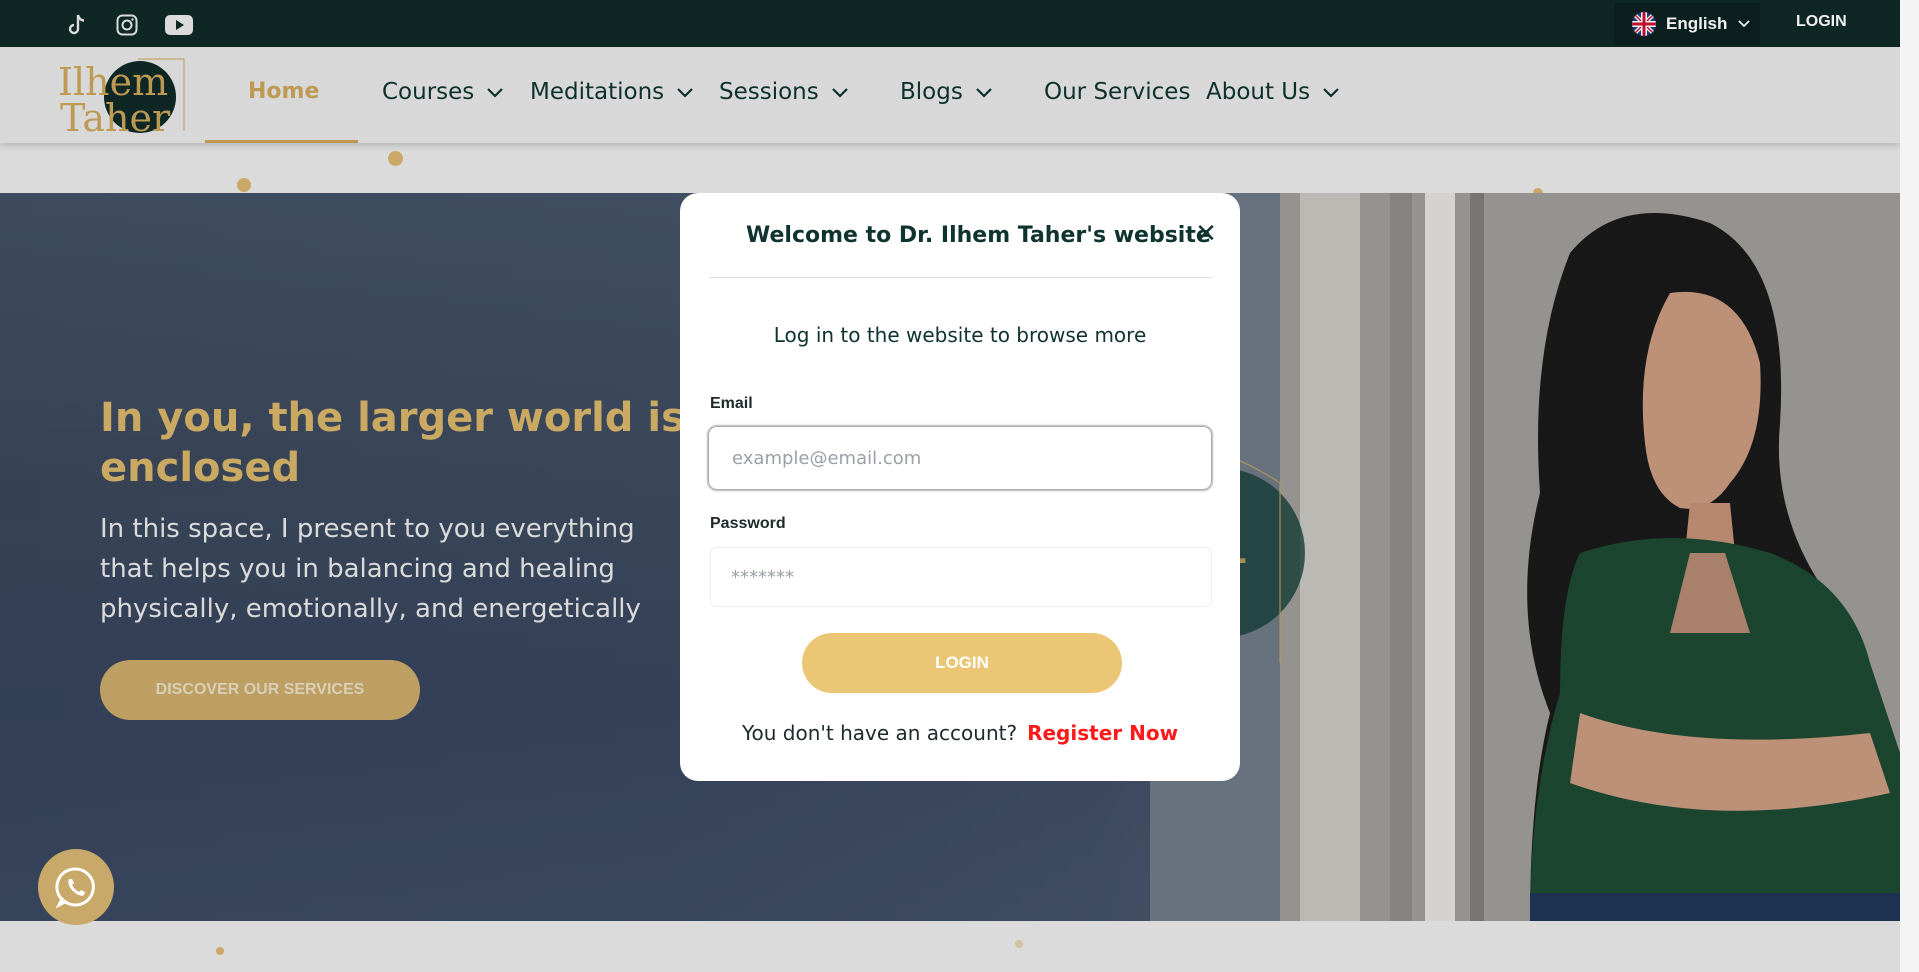 This screenshot has width=1919, height=972. I want to click on svg-text: Taher, so click(115, 115).